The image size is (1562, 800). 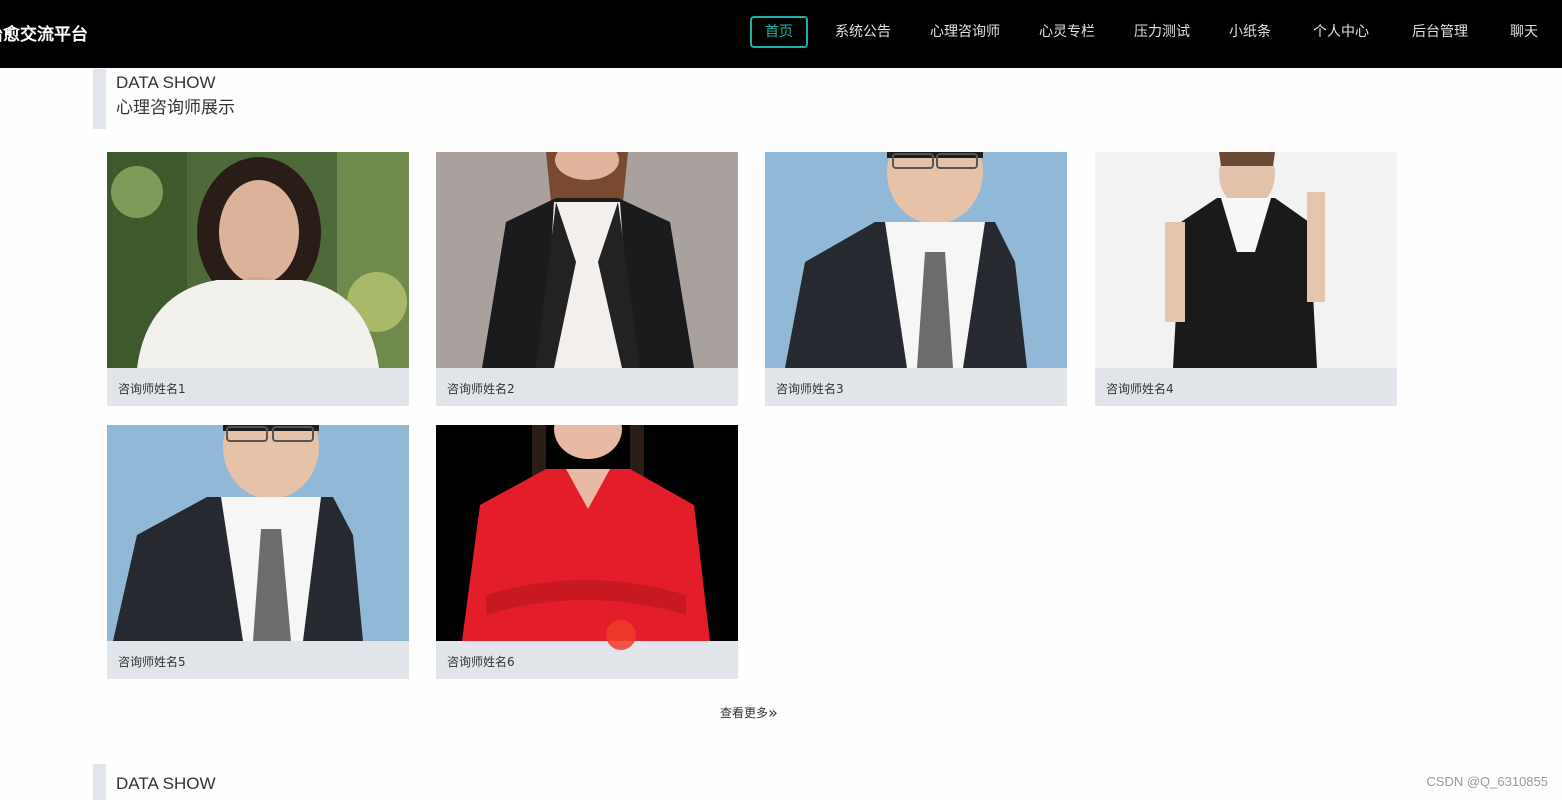 I want to click on site-brand: 治愈交流平台, so click(x=44, y=32).